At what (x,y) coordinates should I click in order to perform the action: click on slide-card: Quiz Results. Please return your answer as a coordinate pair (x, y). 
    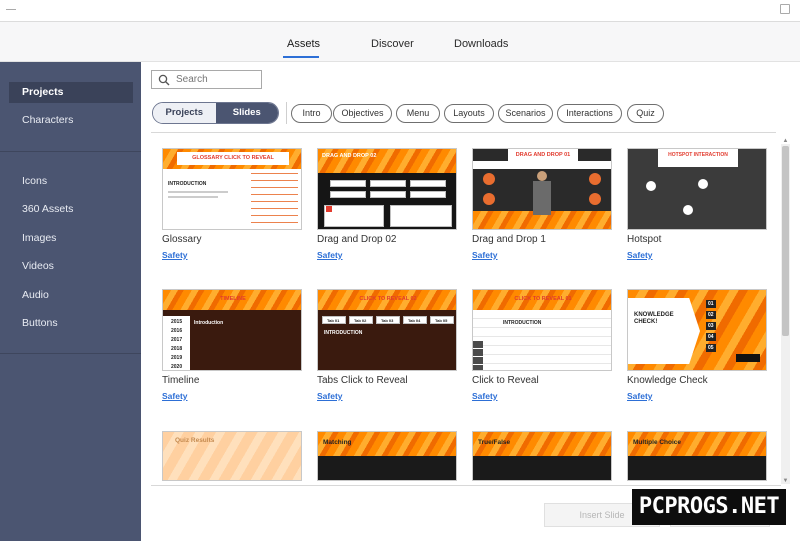
    Looking at the image, I should click on (232, 456).